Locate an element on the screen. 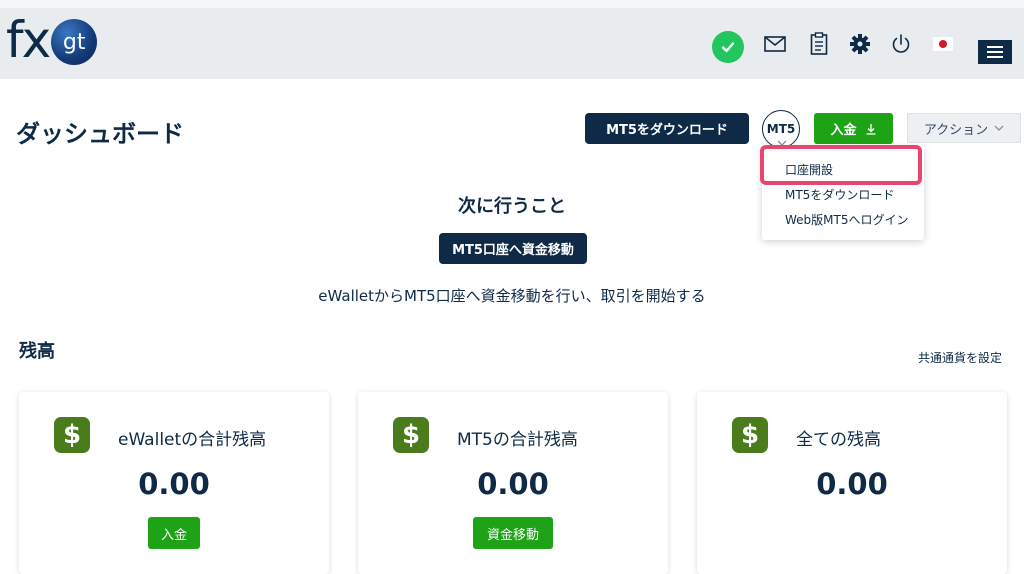 This screenshot has height=574, width=1024. menu-icon is located at coordinates (995, 52).